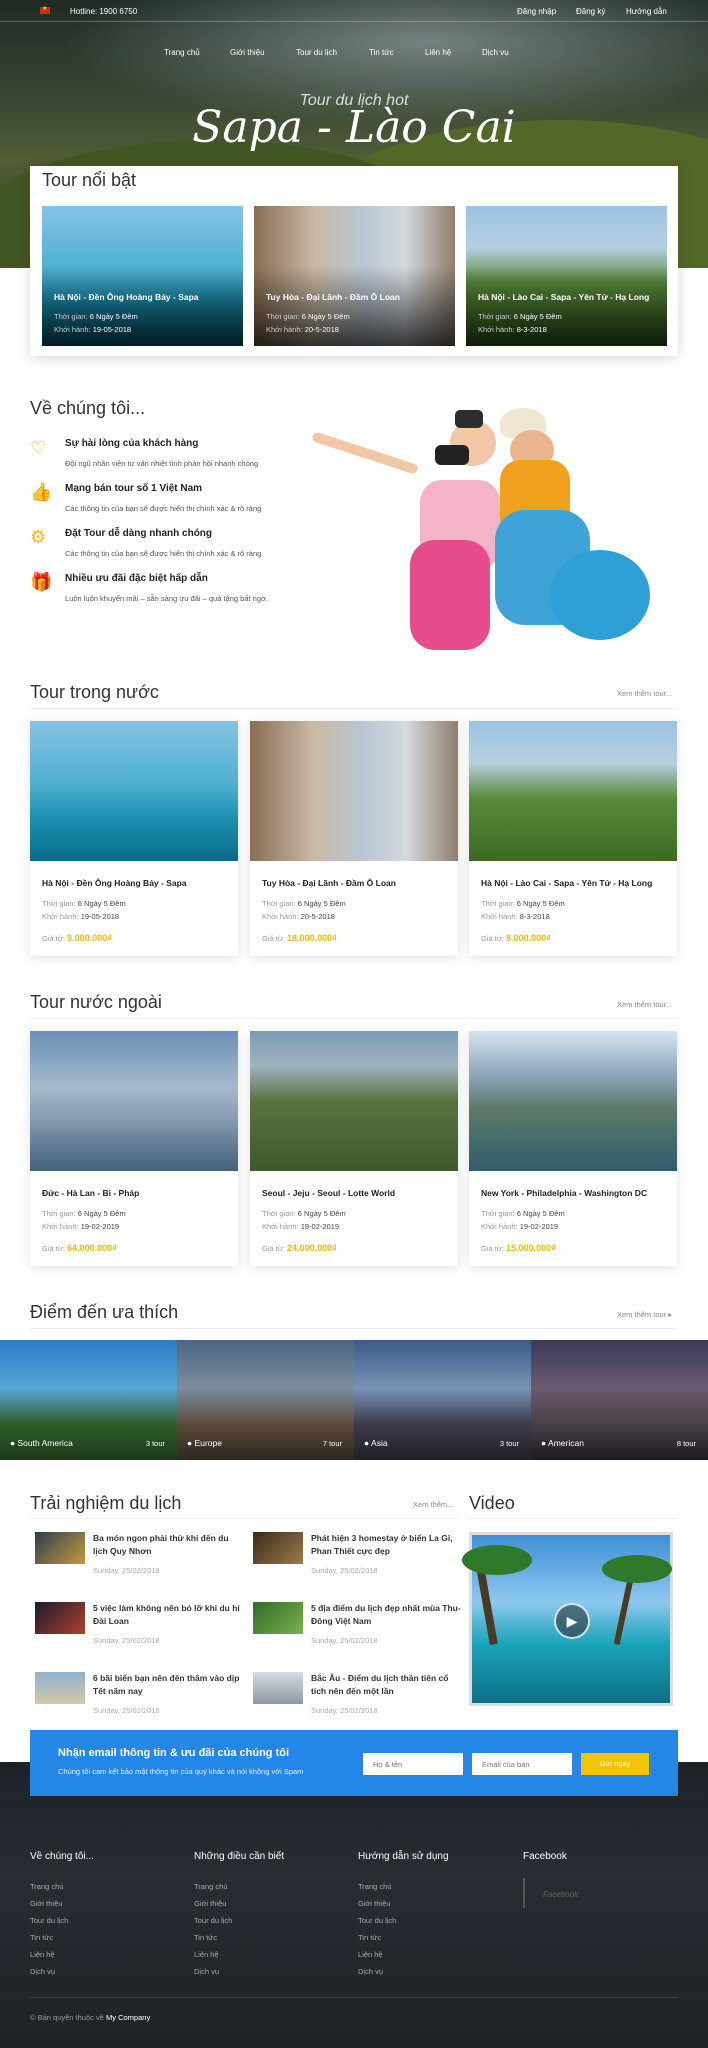 This screenshot has height=2048, width=708. I want to click on destination-american: ● American 8 tour, so click(619, 1400).